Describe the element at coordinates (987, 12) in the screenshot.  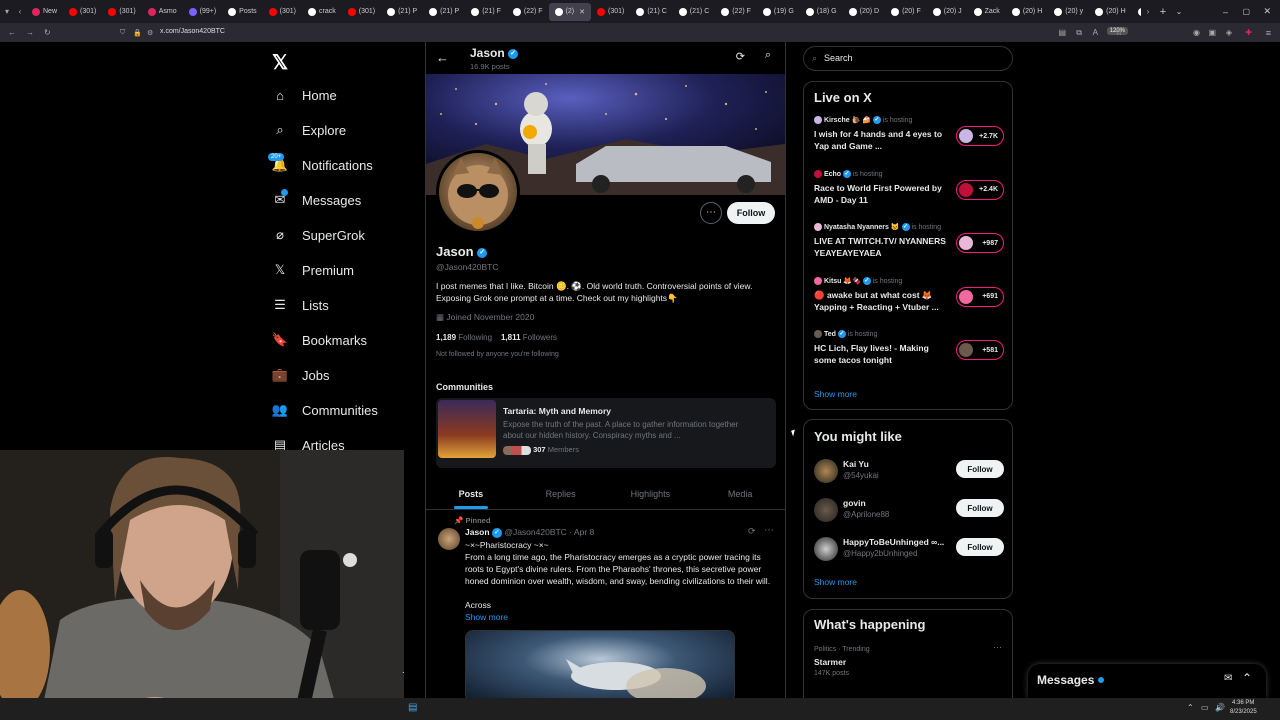
I see `browser-tab: Zack` at that location.